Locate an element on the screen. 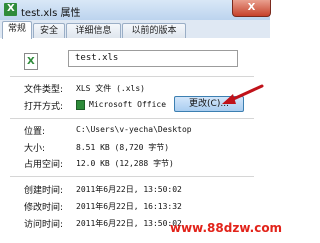 This screenshot has height=243, width=320. tab-details: 详细信息 is located at coordinates (93, 30).